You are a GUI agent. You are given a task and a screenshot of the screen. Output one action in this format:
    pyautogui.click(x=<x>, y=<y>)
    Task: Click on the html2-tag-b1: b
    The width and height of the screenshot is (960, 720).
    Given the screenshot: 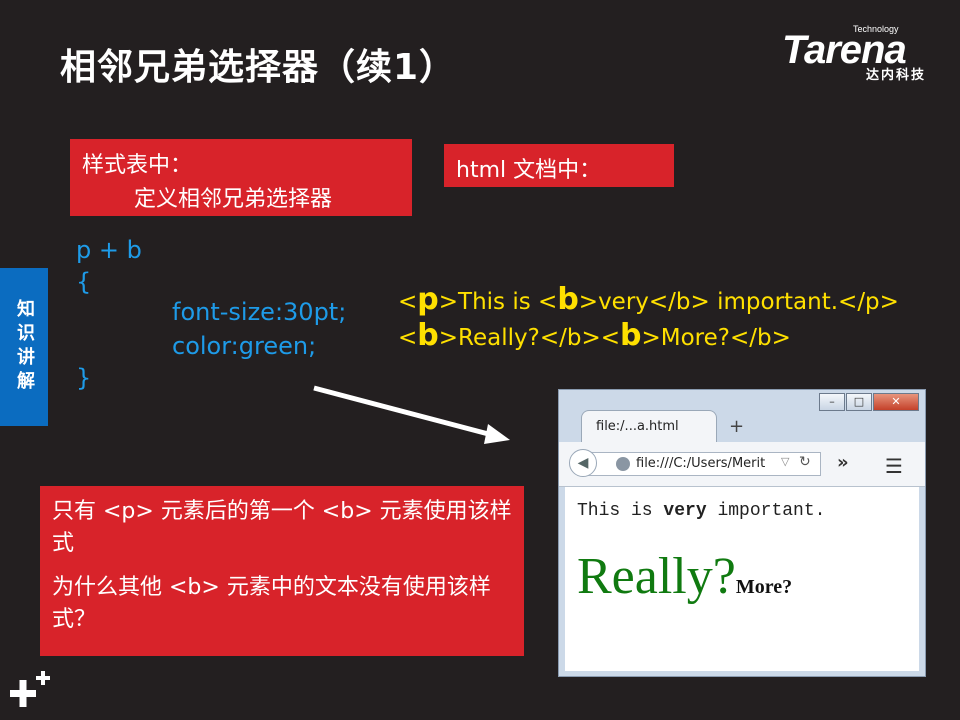 What is the action you would take?
    pyautogui.click(x=428, y=335)
    